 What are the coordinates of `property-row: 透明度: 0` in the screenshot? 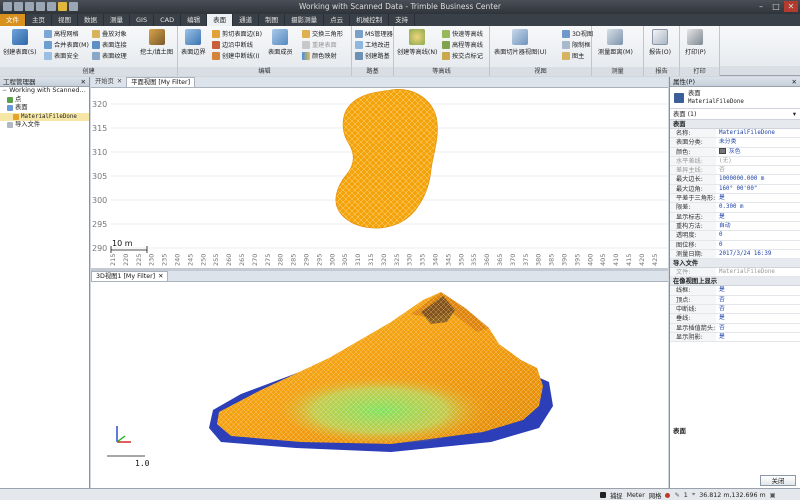 It's located at (735, 236).